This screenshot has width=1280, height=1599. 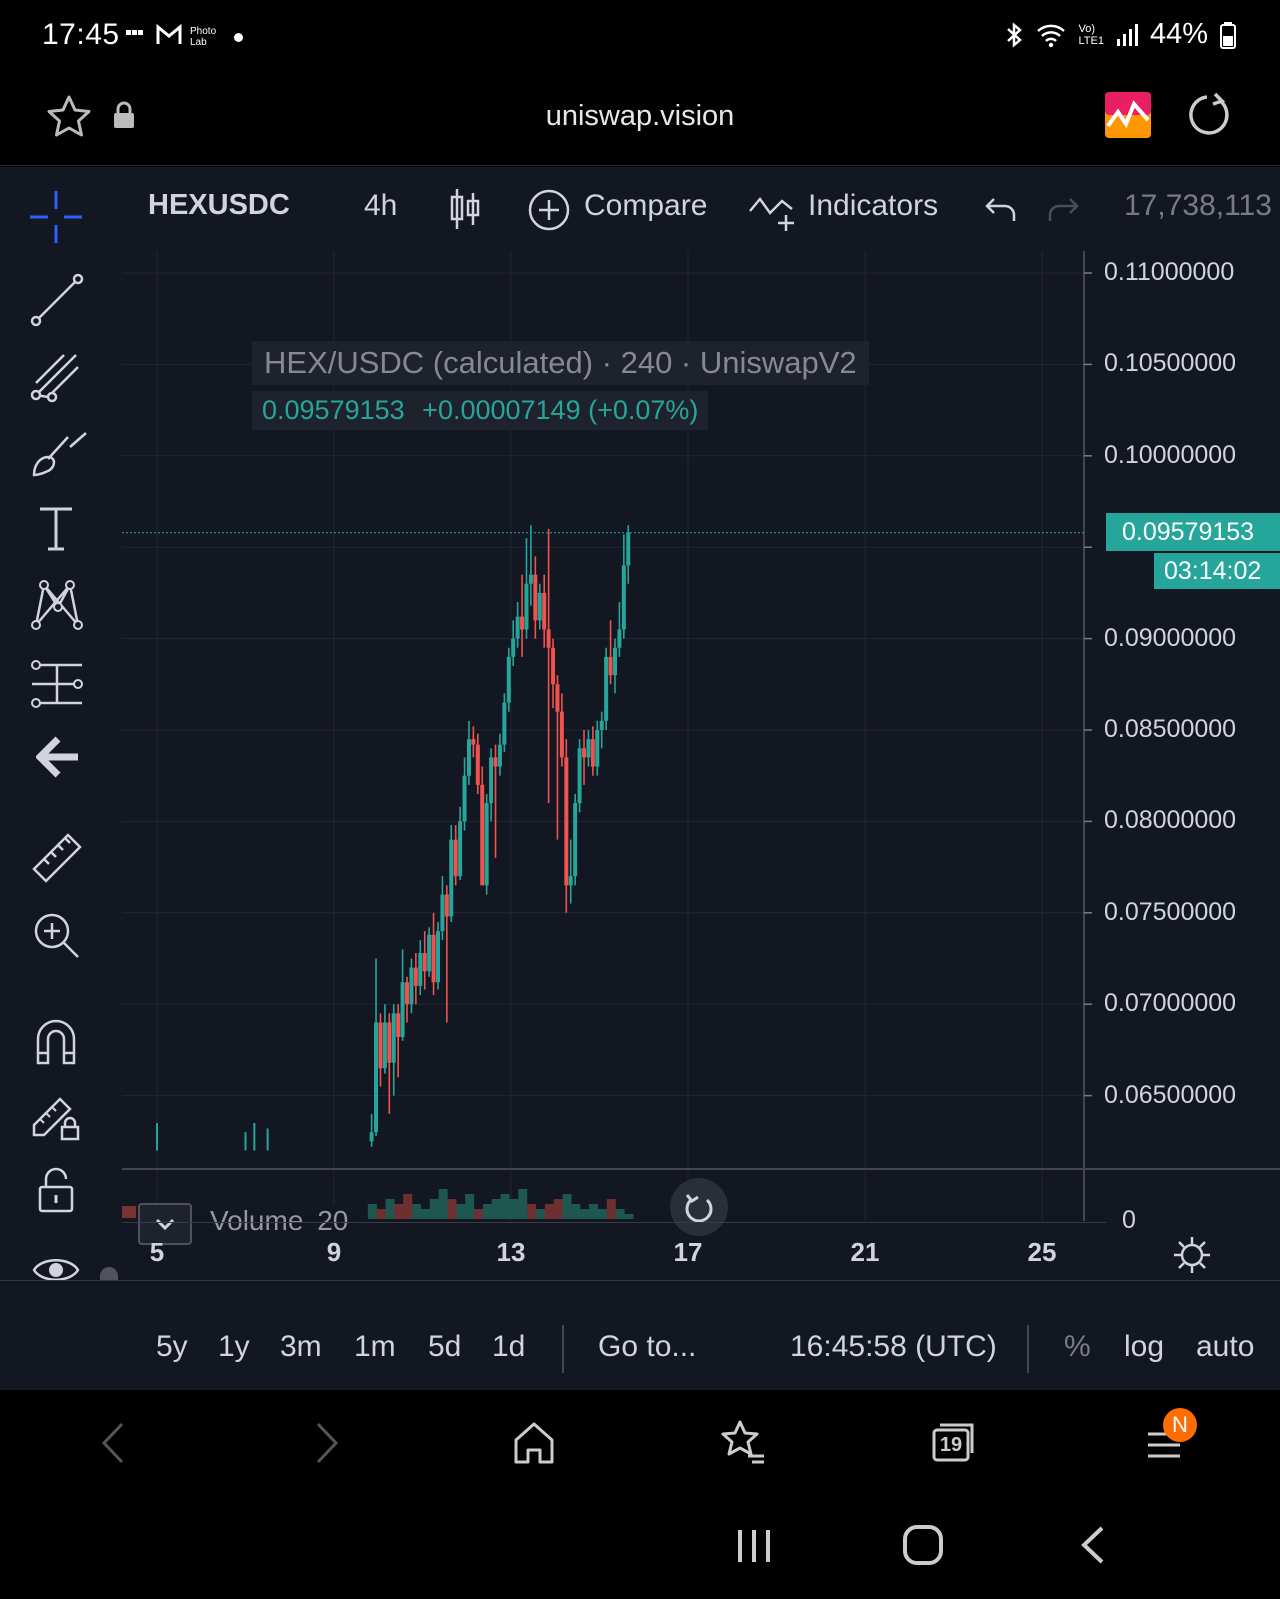 What do you see at coordinates (56, 1190) in the screenshot?
I see `unlock-icon` at bounding box center [56, 1190].